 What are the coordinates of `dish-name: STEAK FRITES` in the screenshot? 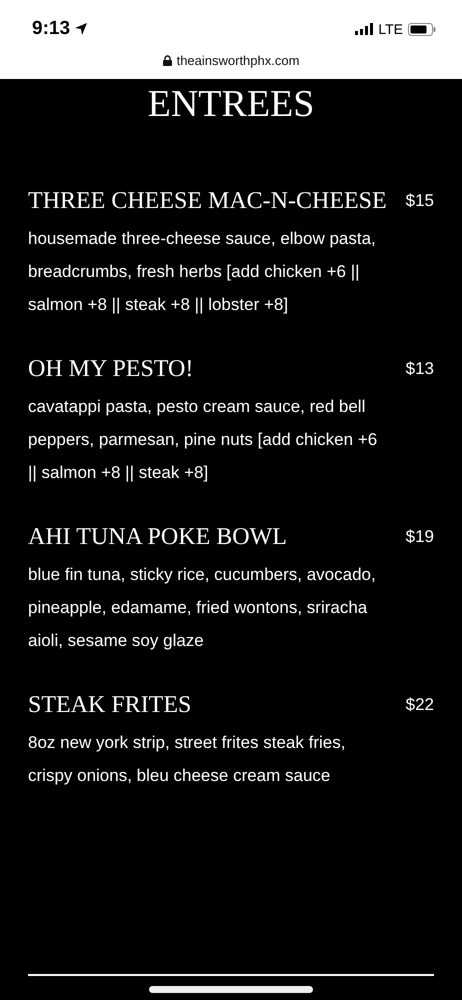 It's located at (110, 705).